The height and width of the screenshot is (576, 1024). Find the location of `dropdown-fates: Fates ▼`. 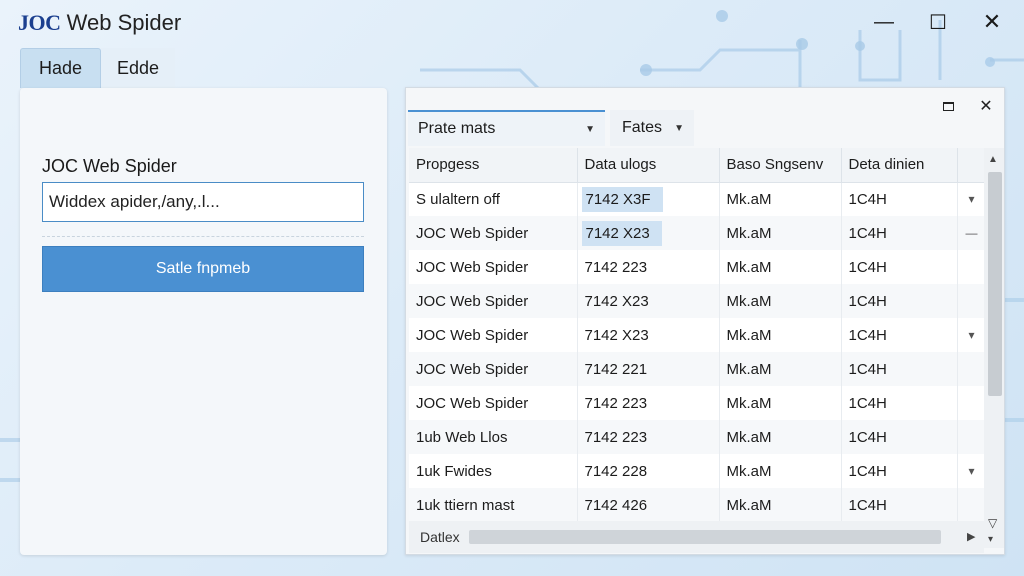

dropdown-fates: Fates ▼ is located at coordinates (652, 128).